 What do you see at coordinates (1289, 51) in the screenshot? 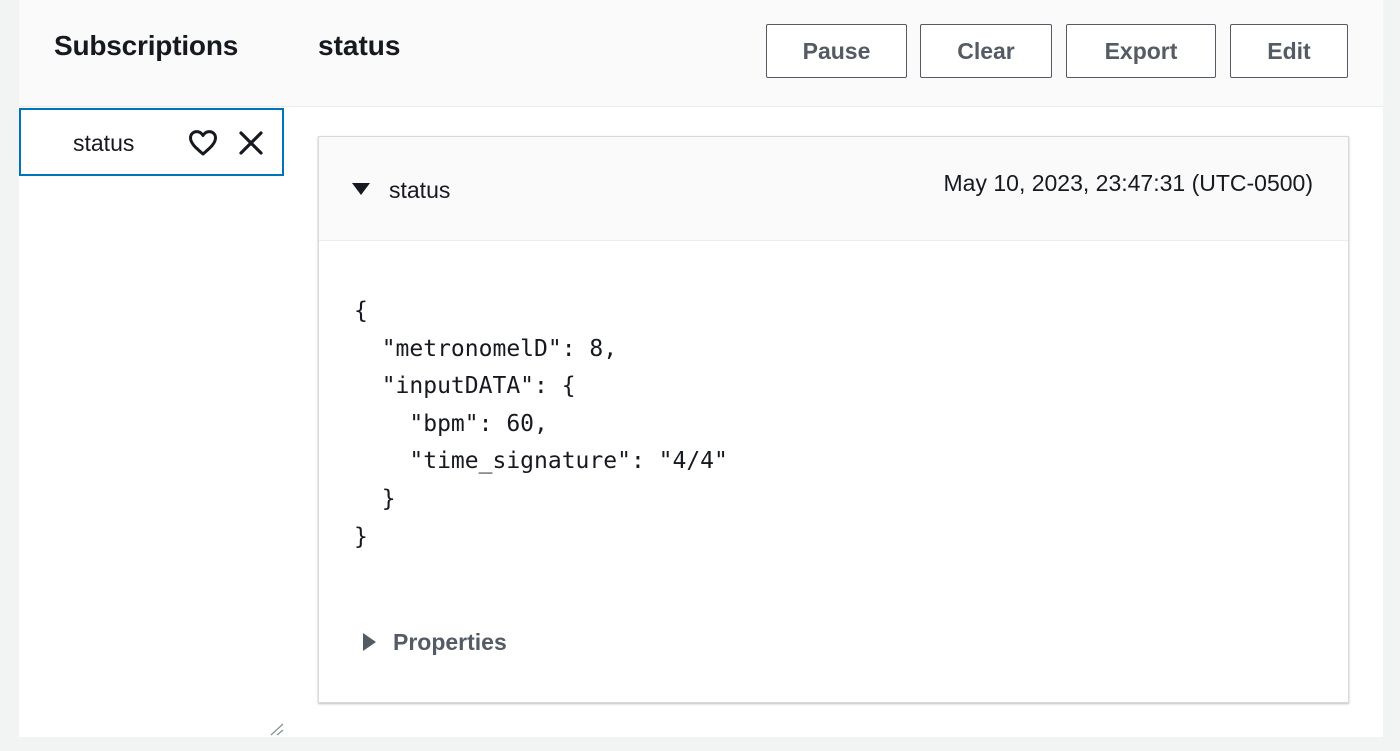
I see `edit-button: Edit` at bounding box center [1289, 51].